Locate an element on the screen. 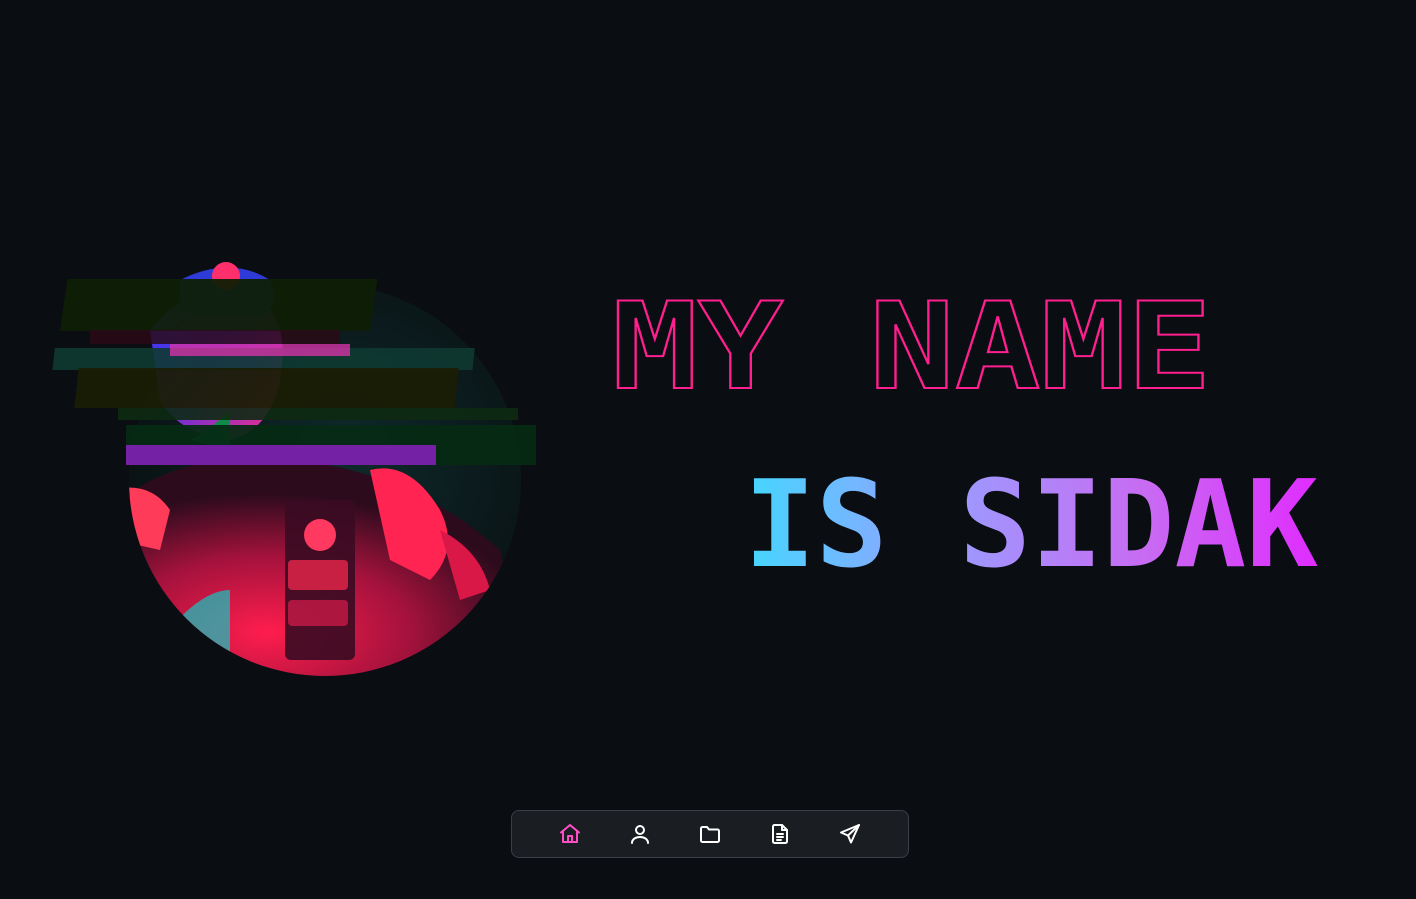 The image size is (1416, 899). nav-home is located at coordinates (570, 834).